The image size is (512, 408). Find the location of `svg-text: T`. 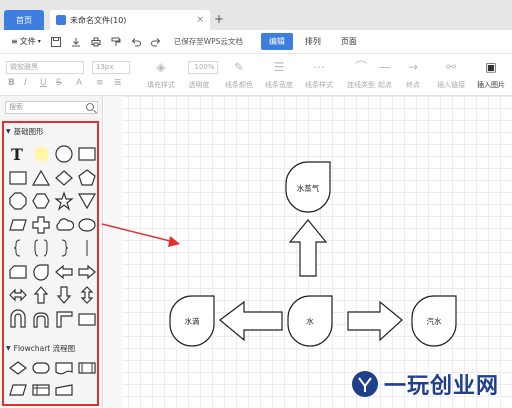

svg-text: T is located at coordinates (17, 154).